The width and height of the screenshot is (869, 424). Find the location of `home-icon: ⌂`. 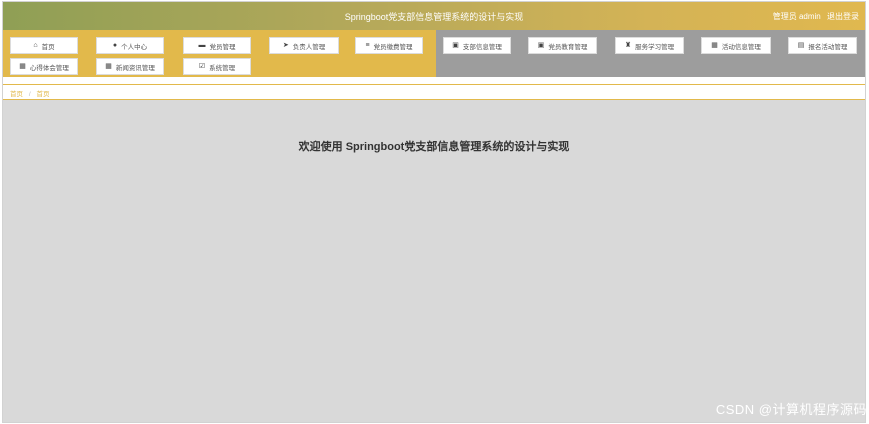

home-icon: ⌂ is located at coordinates (35, 45).